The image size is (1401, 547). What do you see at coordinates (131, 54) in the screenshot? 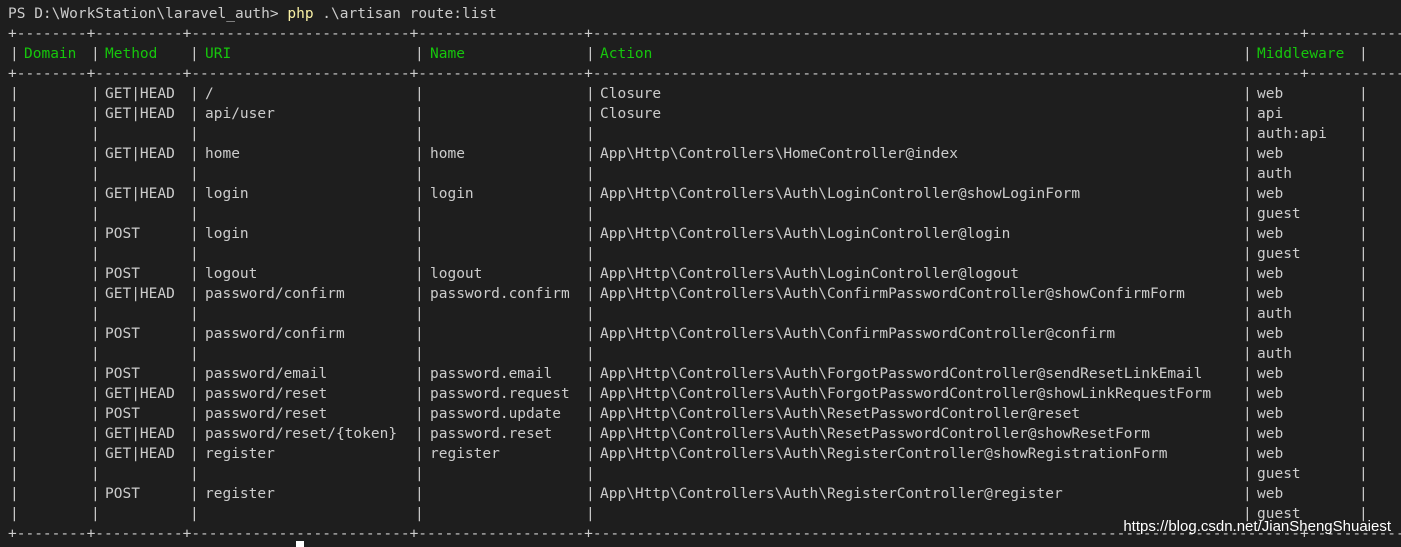
I see `column-header-method: Method` at bounding box center [131, 54].